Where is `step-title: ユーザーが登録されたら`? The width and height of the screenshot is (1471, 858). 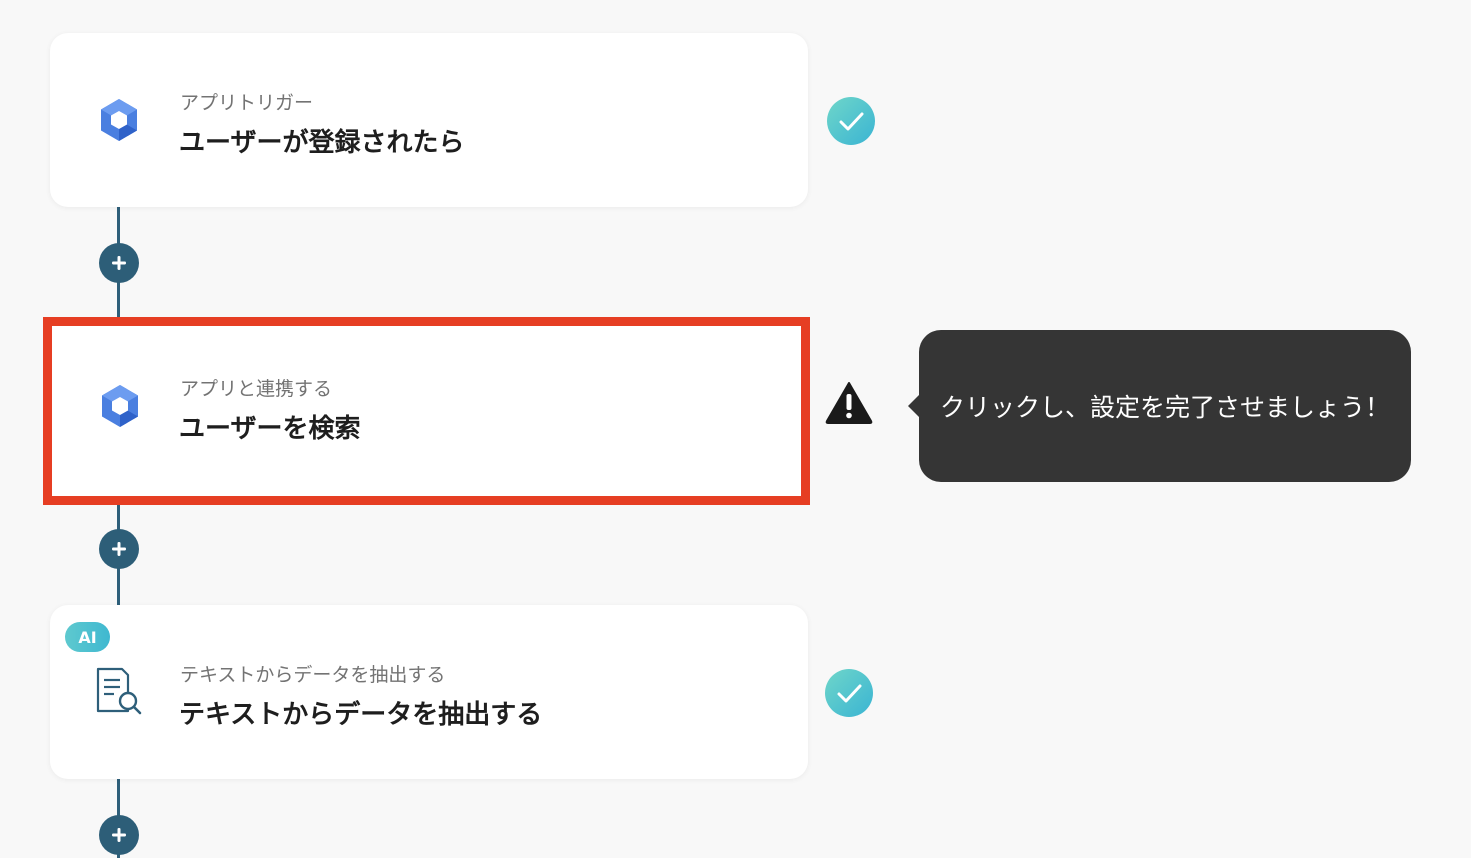 step-title: ユーザーが登録されたら is located at coordinates (322, 143).